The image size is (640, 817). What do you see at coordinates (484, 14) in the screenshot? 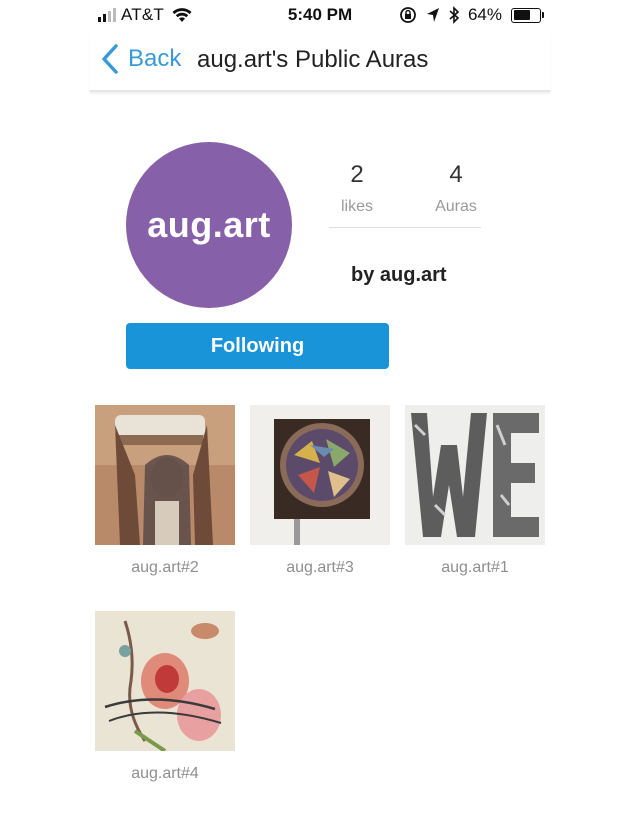
I see `battery-percent: 64%` at bounding box center [484, 14].